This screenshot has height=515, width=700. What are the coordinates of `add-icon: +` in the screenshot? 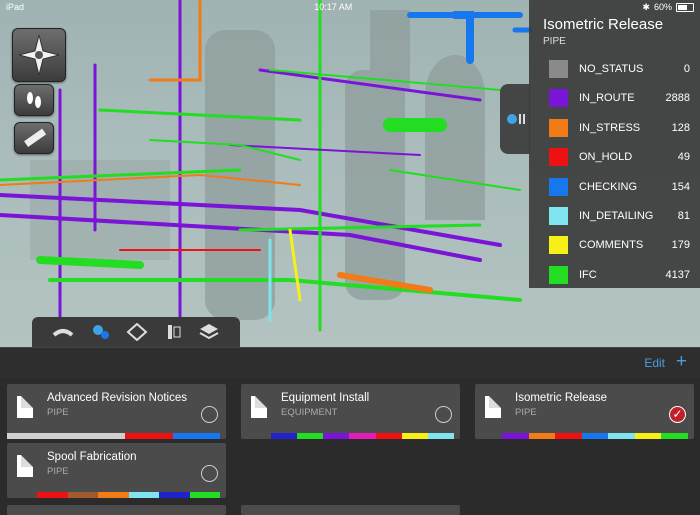 It's located at (681, 362).